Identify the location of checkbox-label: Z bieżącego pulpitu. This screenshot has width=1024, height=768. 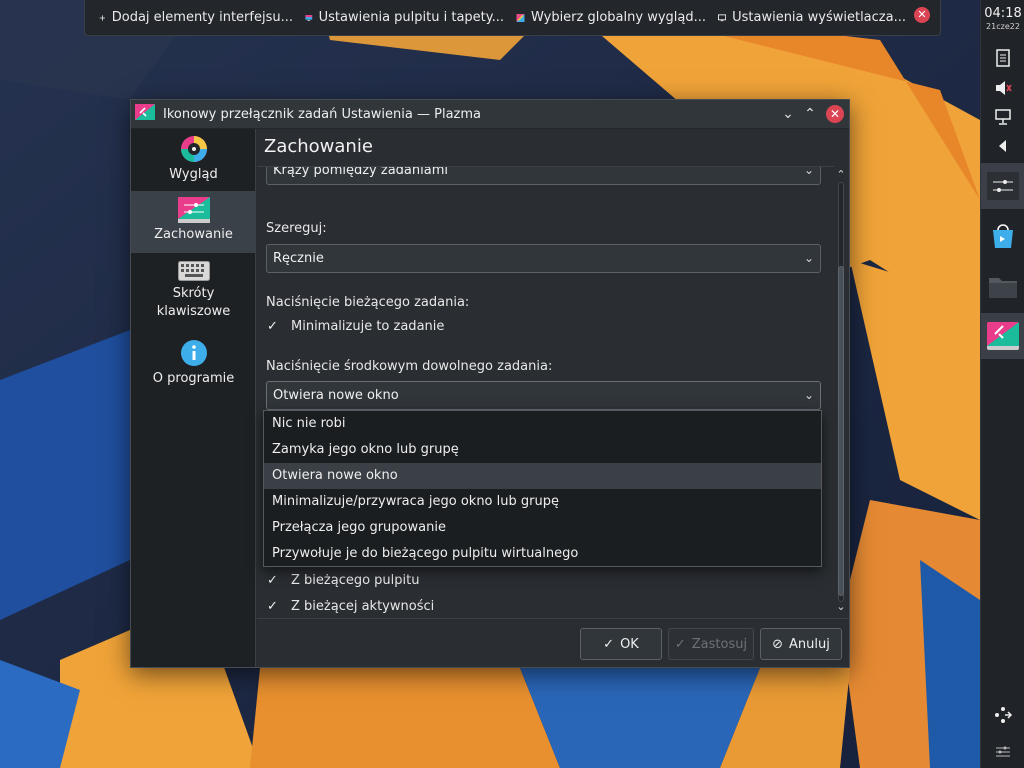
(355, 580).